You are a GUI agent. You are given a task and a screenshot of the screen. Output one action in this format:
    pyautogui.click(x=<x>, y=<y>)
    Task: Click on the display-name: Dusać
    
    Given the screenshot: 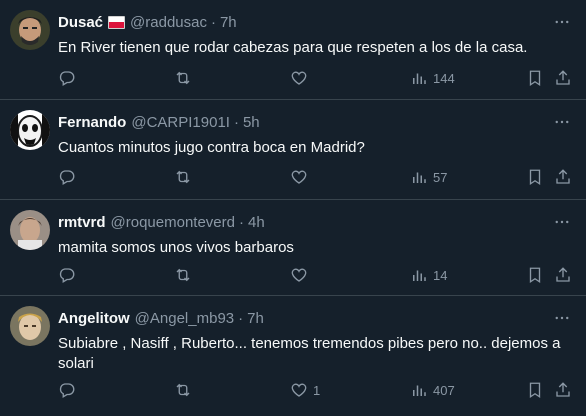 What is the action you would take?
    pyautogui.click(x=80, y=22)
    